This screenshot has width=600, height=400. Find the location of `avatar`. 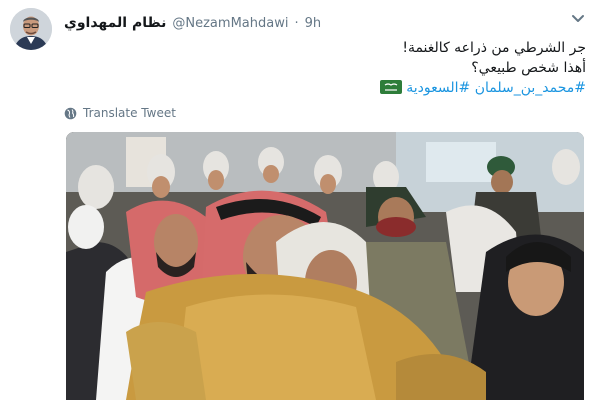

avatar is located at coordinates (31, 29).